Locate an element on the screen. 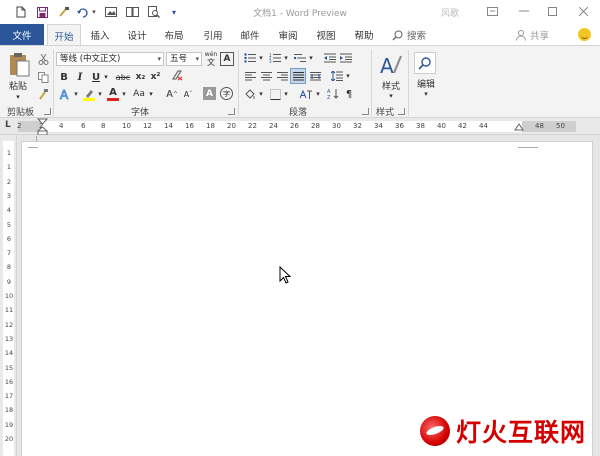  paste-icon is located at coordinates (19, 65).